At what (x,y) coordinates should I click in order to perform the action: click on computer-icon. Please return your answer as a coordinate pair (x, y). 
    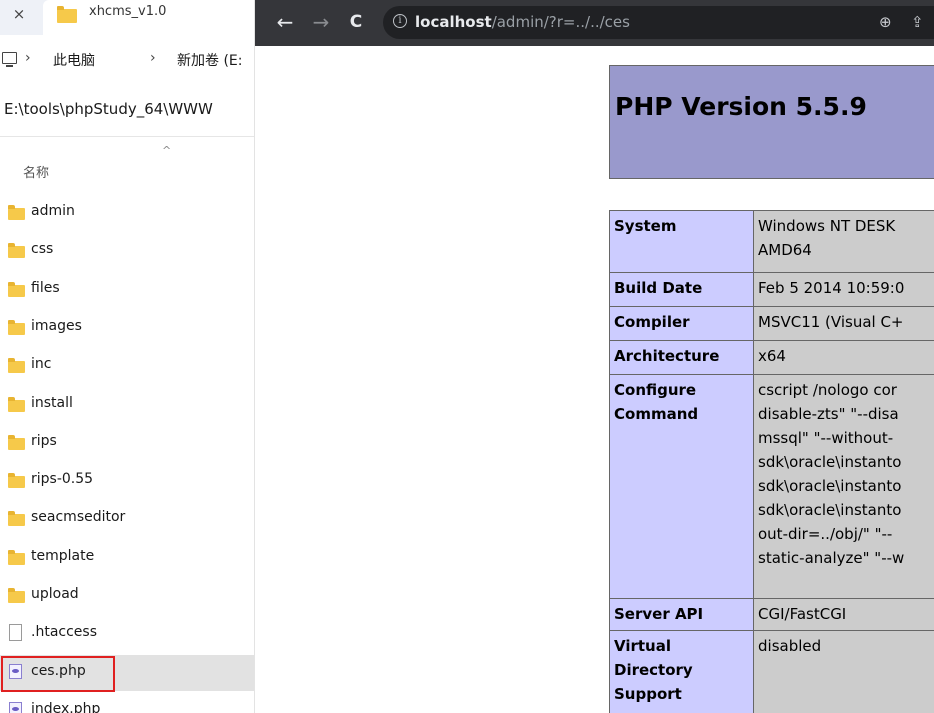
    Looking at the image, I should click on (9, 59).